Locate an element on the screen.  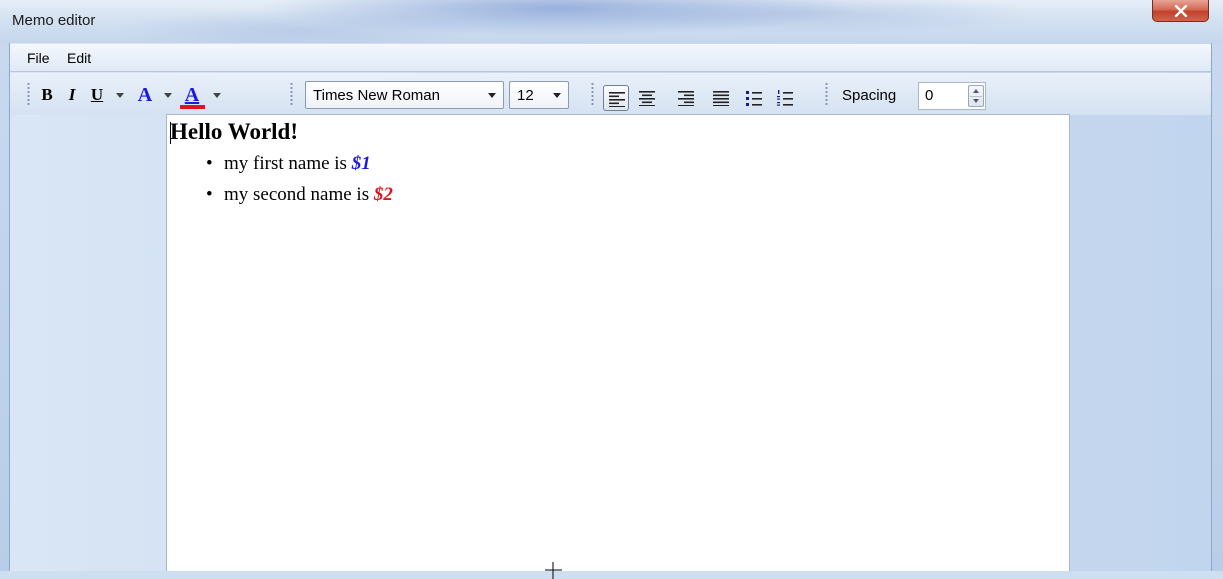
align-left-icon is located at coordinates (617, 99).